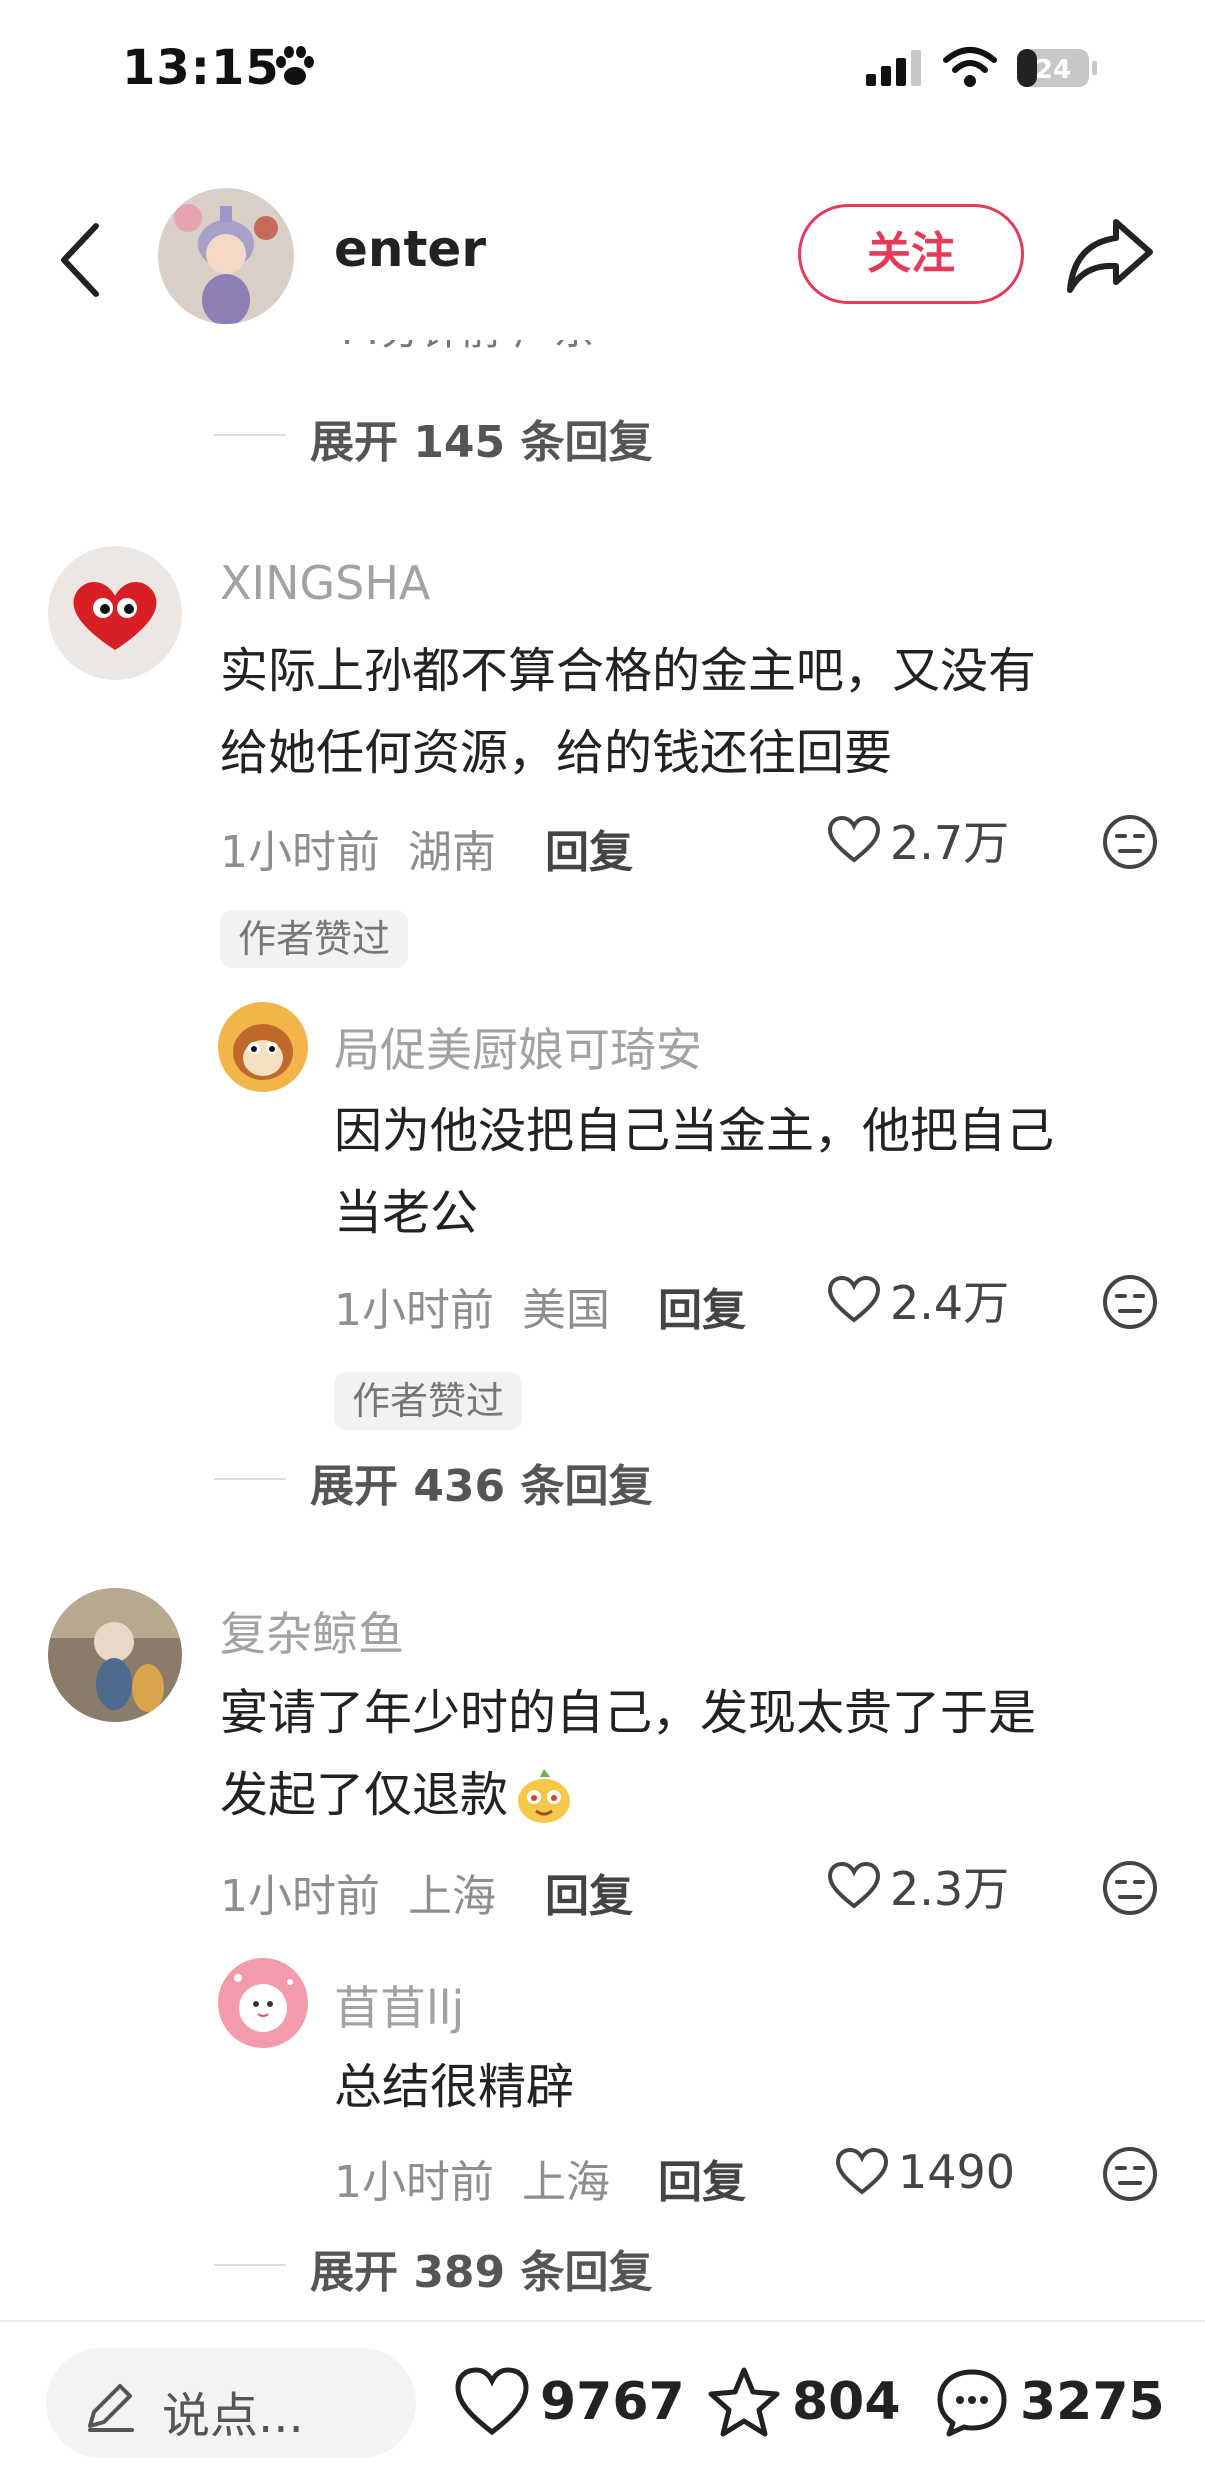  What do you see at coordinates (410, 249) in the screenshot?
I see `author-name: enter` at bounding box center [410, 249].